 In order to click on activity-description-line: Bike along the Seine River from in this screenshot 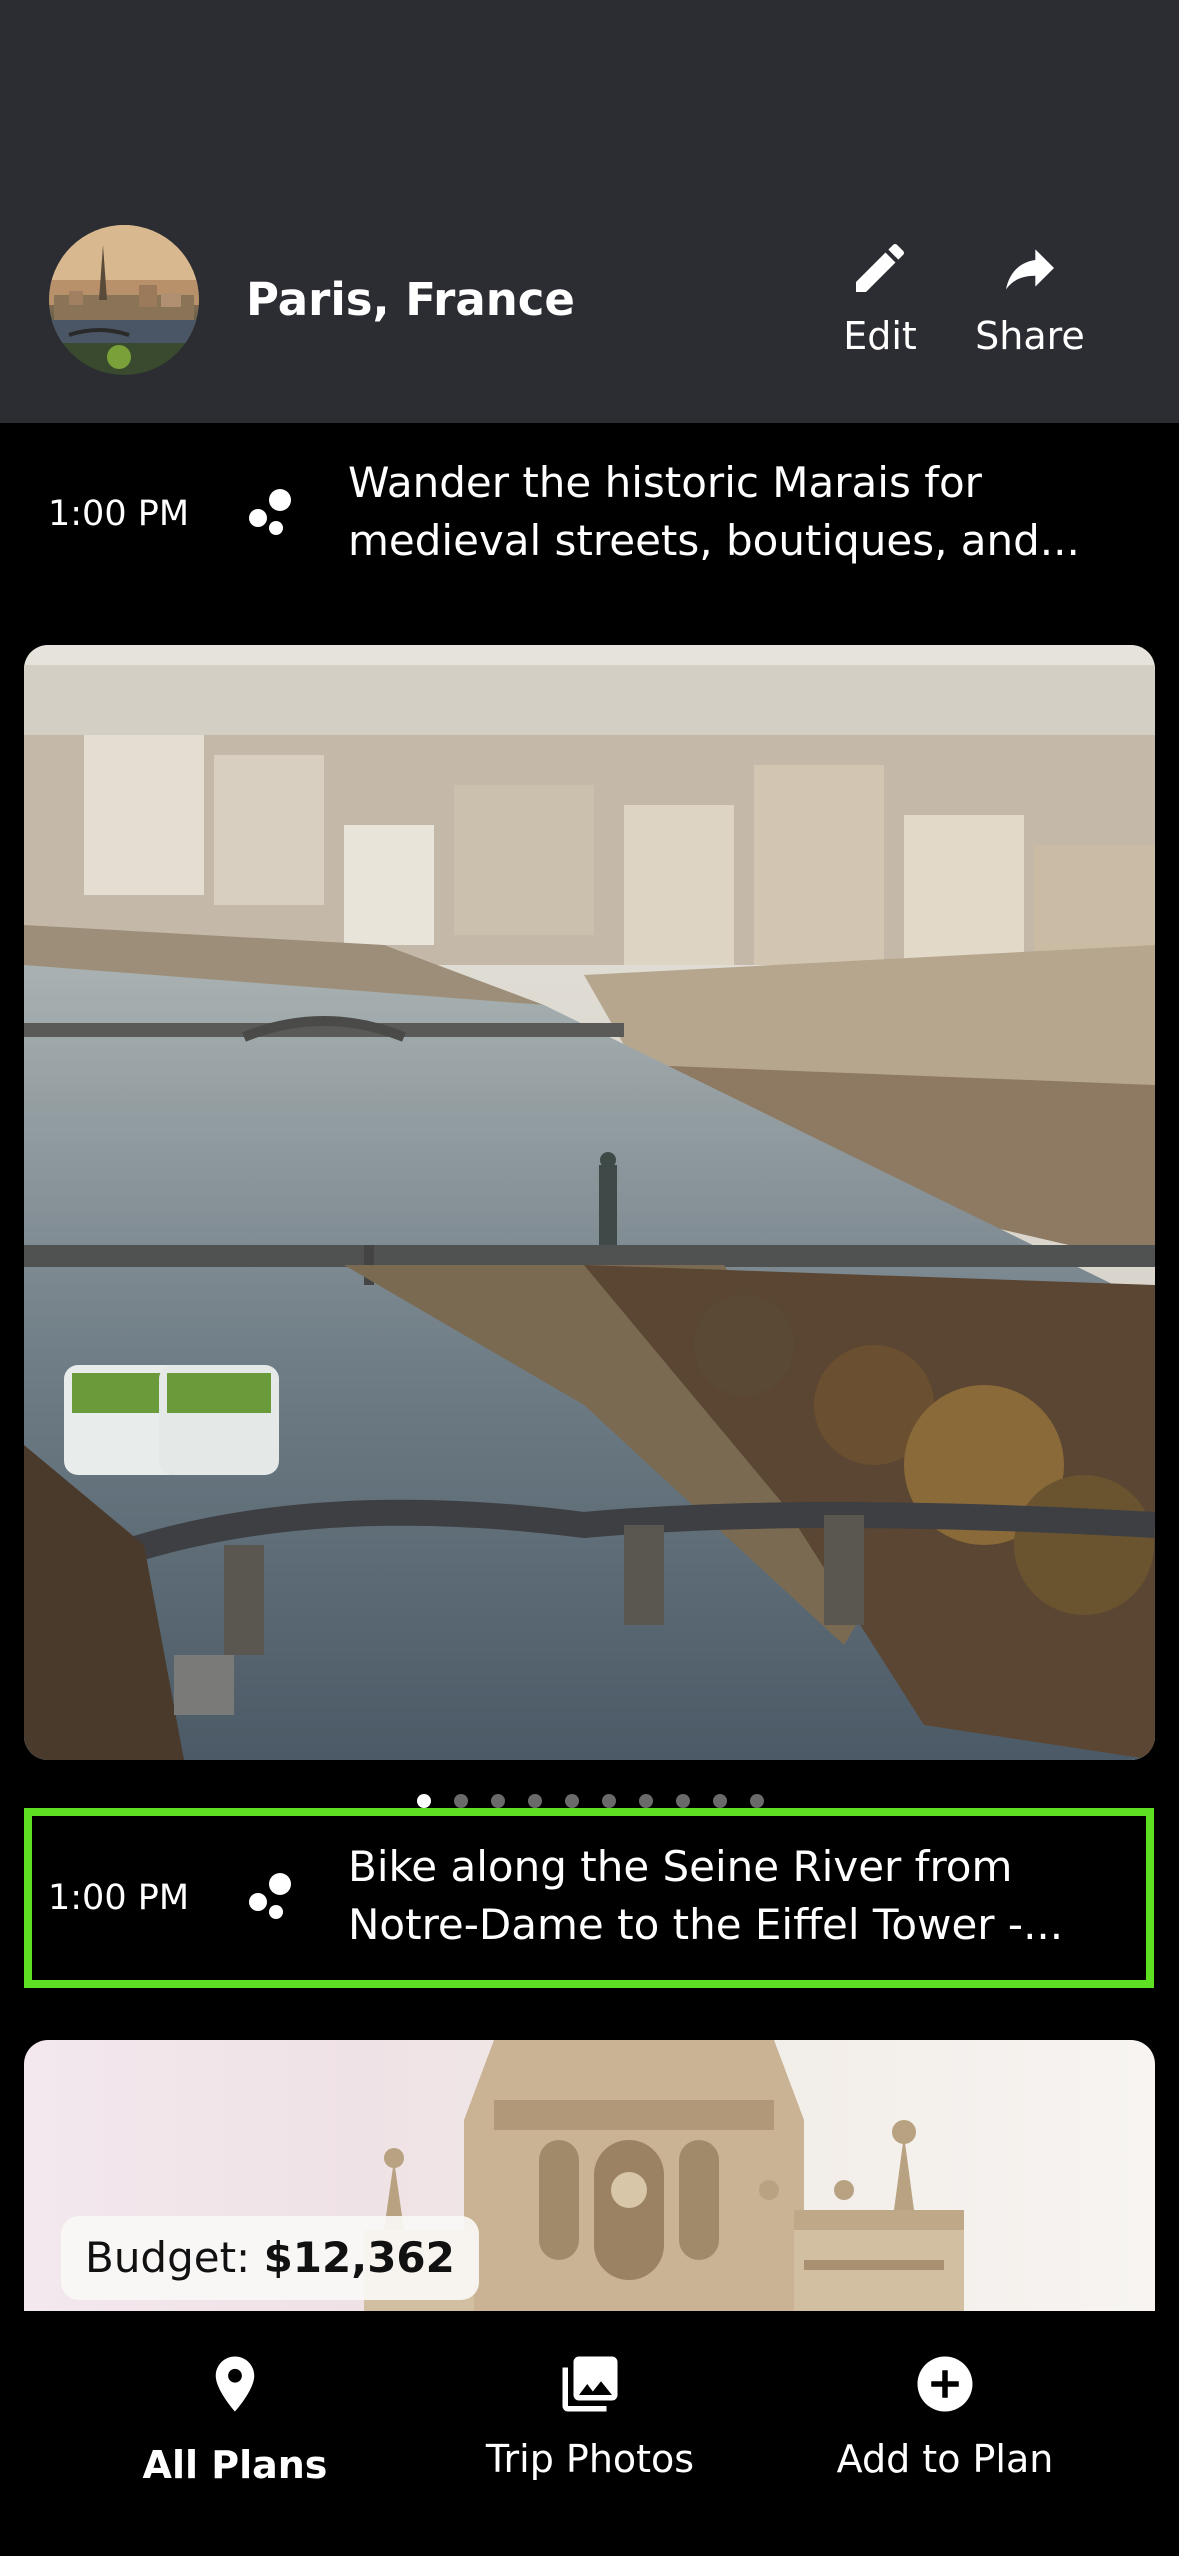, I will do `click(680, 1866)`.